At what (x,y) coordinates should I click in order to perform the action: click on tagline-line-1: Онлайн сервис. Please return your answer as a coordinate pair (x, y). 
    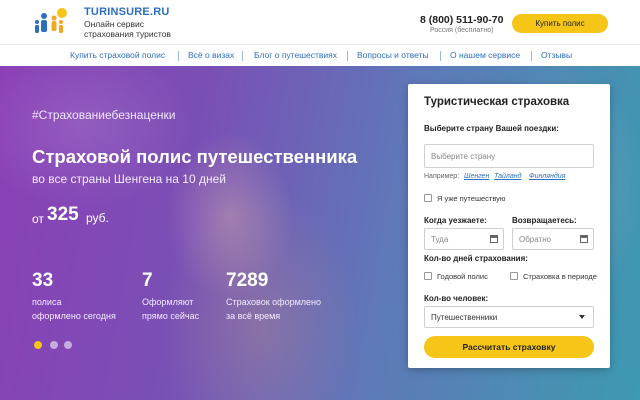
    Looking at the image, I should click on (114, 24).